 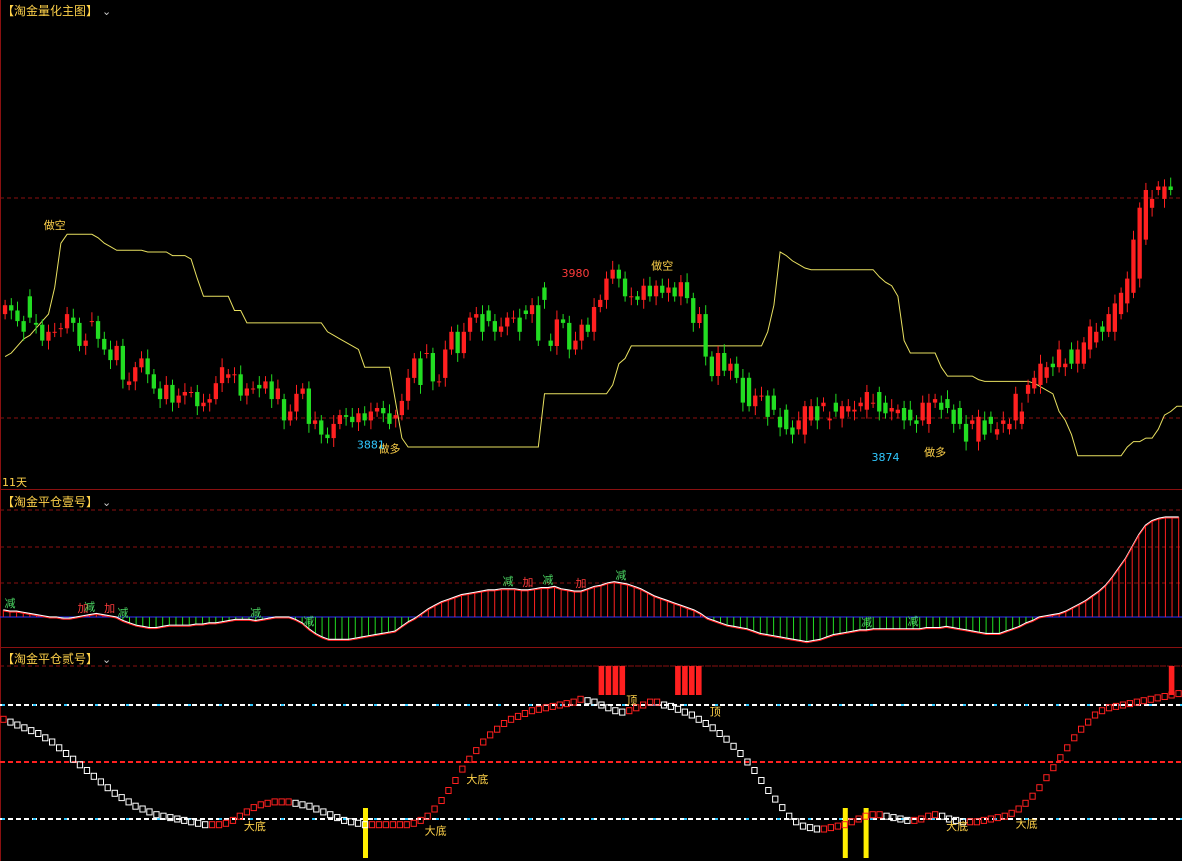 What do you see at coordinates (576, 273) in the screenshot?
I see `signal-label: 3980` at bounding box center [576, 273].